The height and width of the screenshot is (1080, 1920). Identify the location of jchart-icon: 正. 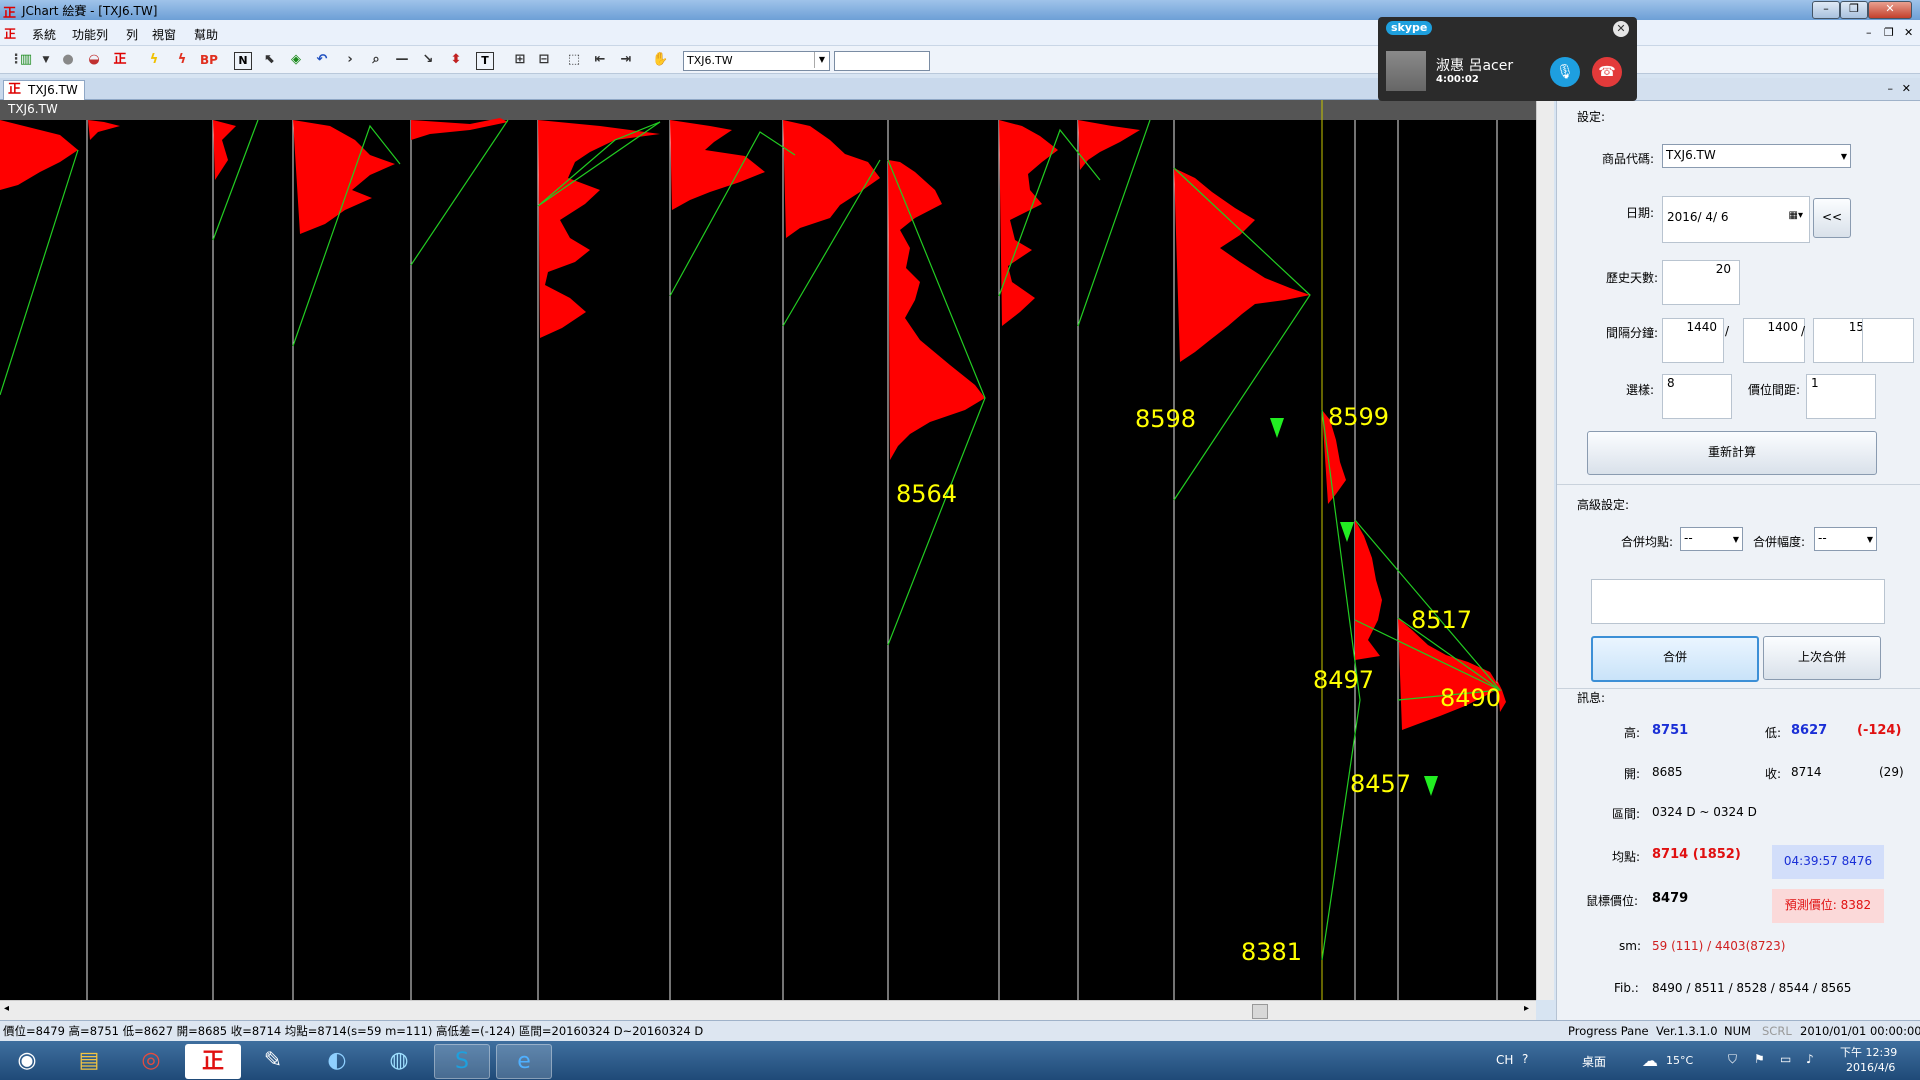
(213, 1061).